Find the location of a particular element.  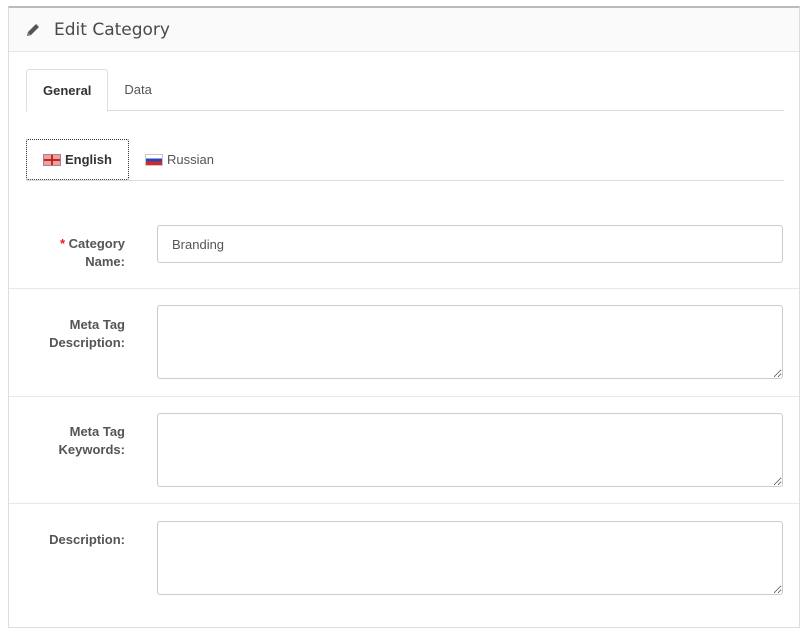

panel-heading: Edit Category is located at coordinates (404, 30).